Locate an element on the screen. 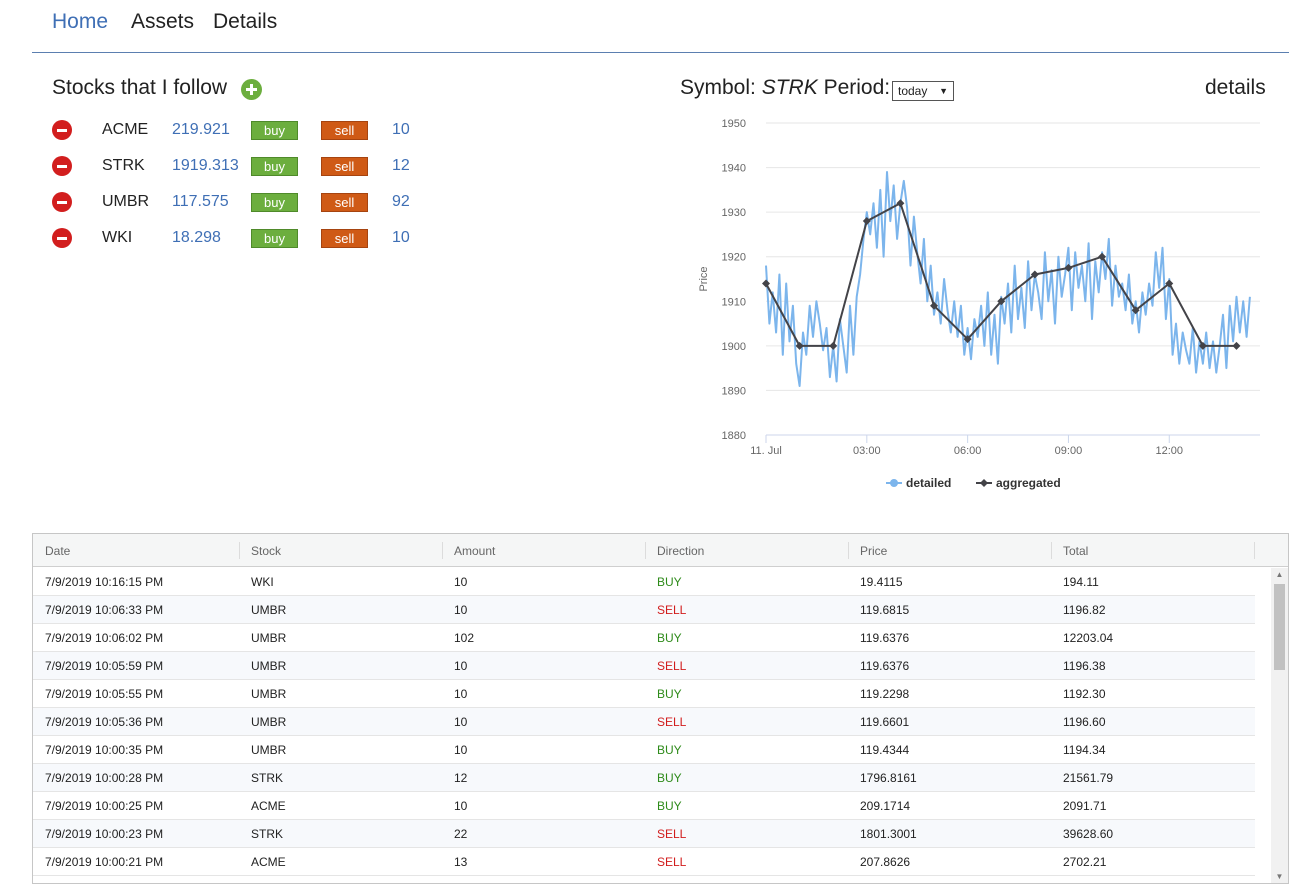  stock-price: 18.298 is located at coordinates (196, 237).